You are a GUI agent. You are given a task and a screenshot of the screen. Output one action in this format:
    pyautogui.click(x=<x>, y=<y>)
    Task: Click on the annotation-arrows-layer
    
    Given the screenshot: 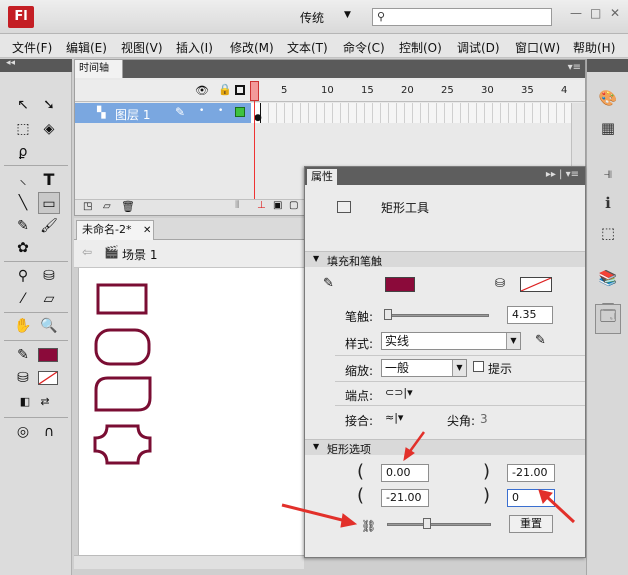 What is the action you would take?
    pyautogui.click(x=428, y=479)
    